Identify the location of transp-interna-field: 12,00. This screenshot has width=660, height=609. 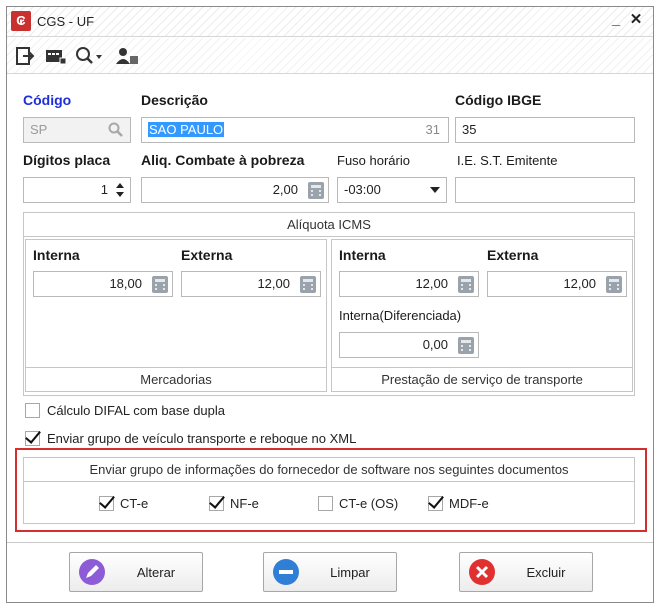
(409, 284).